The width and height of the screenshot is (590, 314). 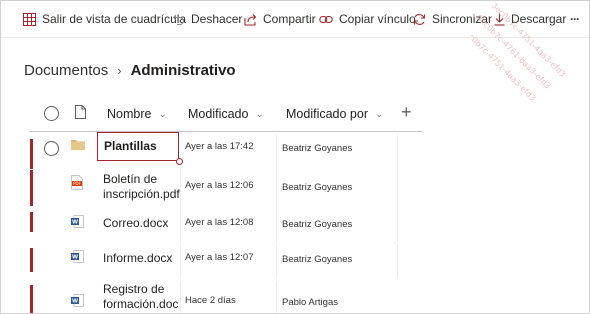 I want to click on svg-text: PDF, so click(x=77, y=183).